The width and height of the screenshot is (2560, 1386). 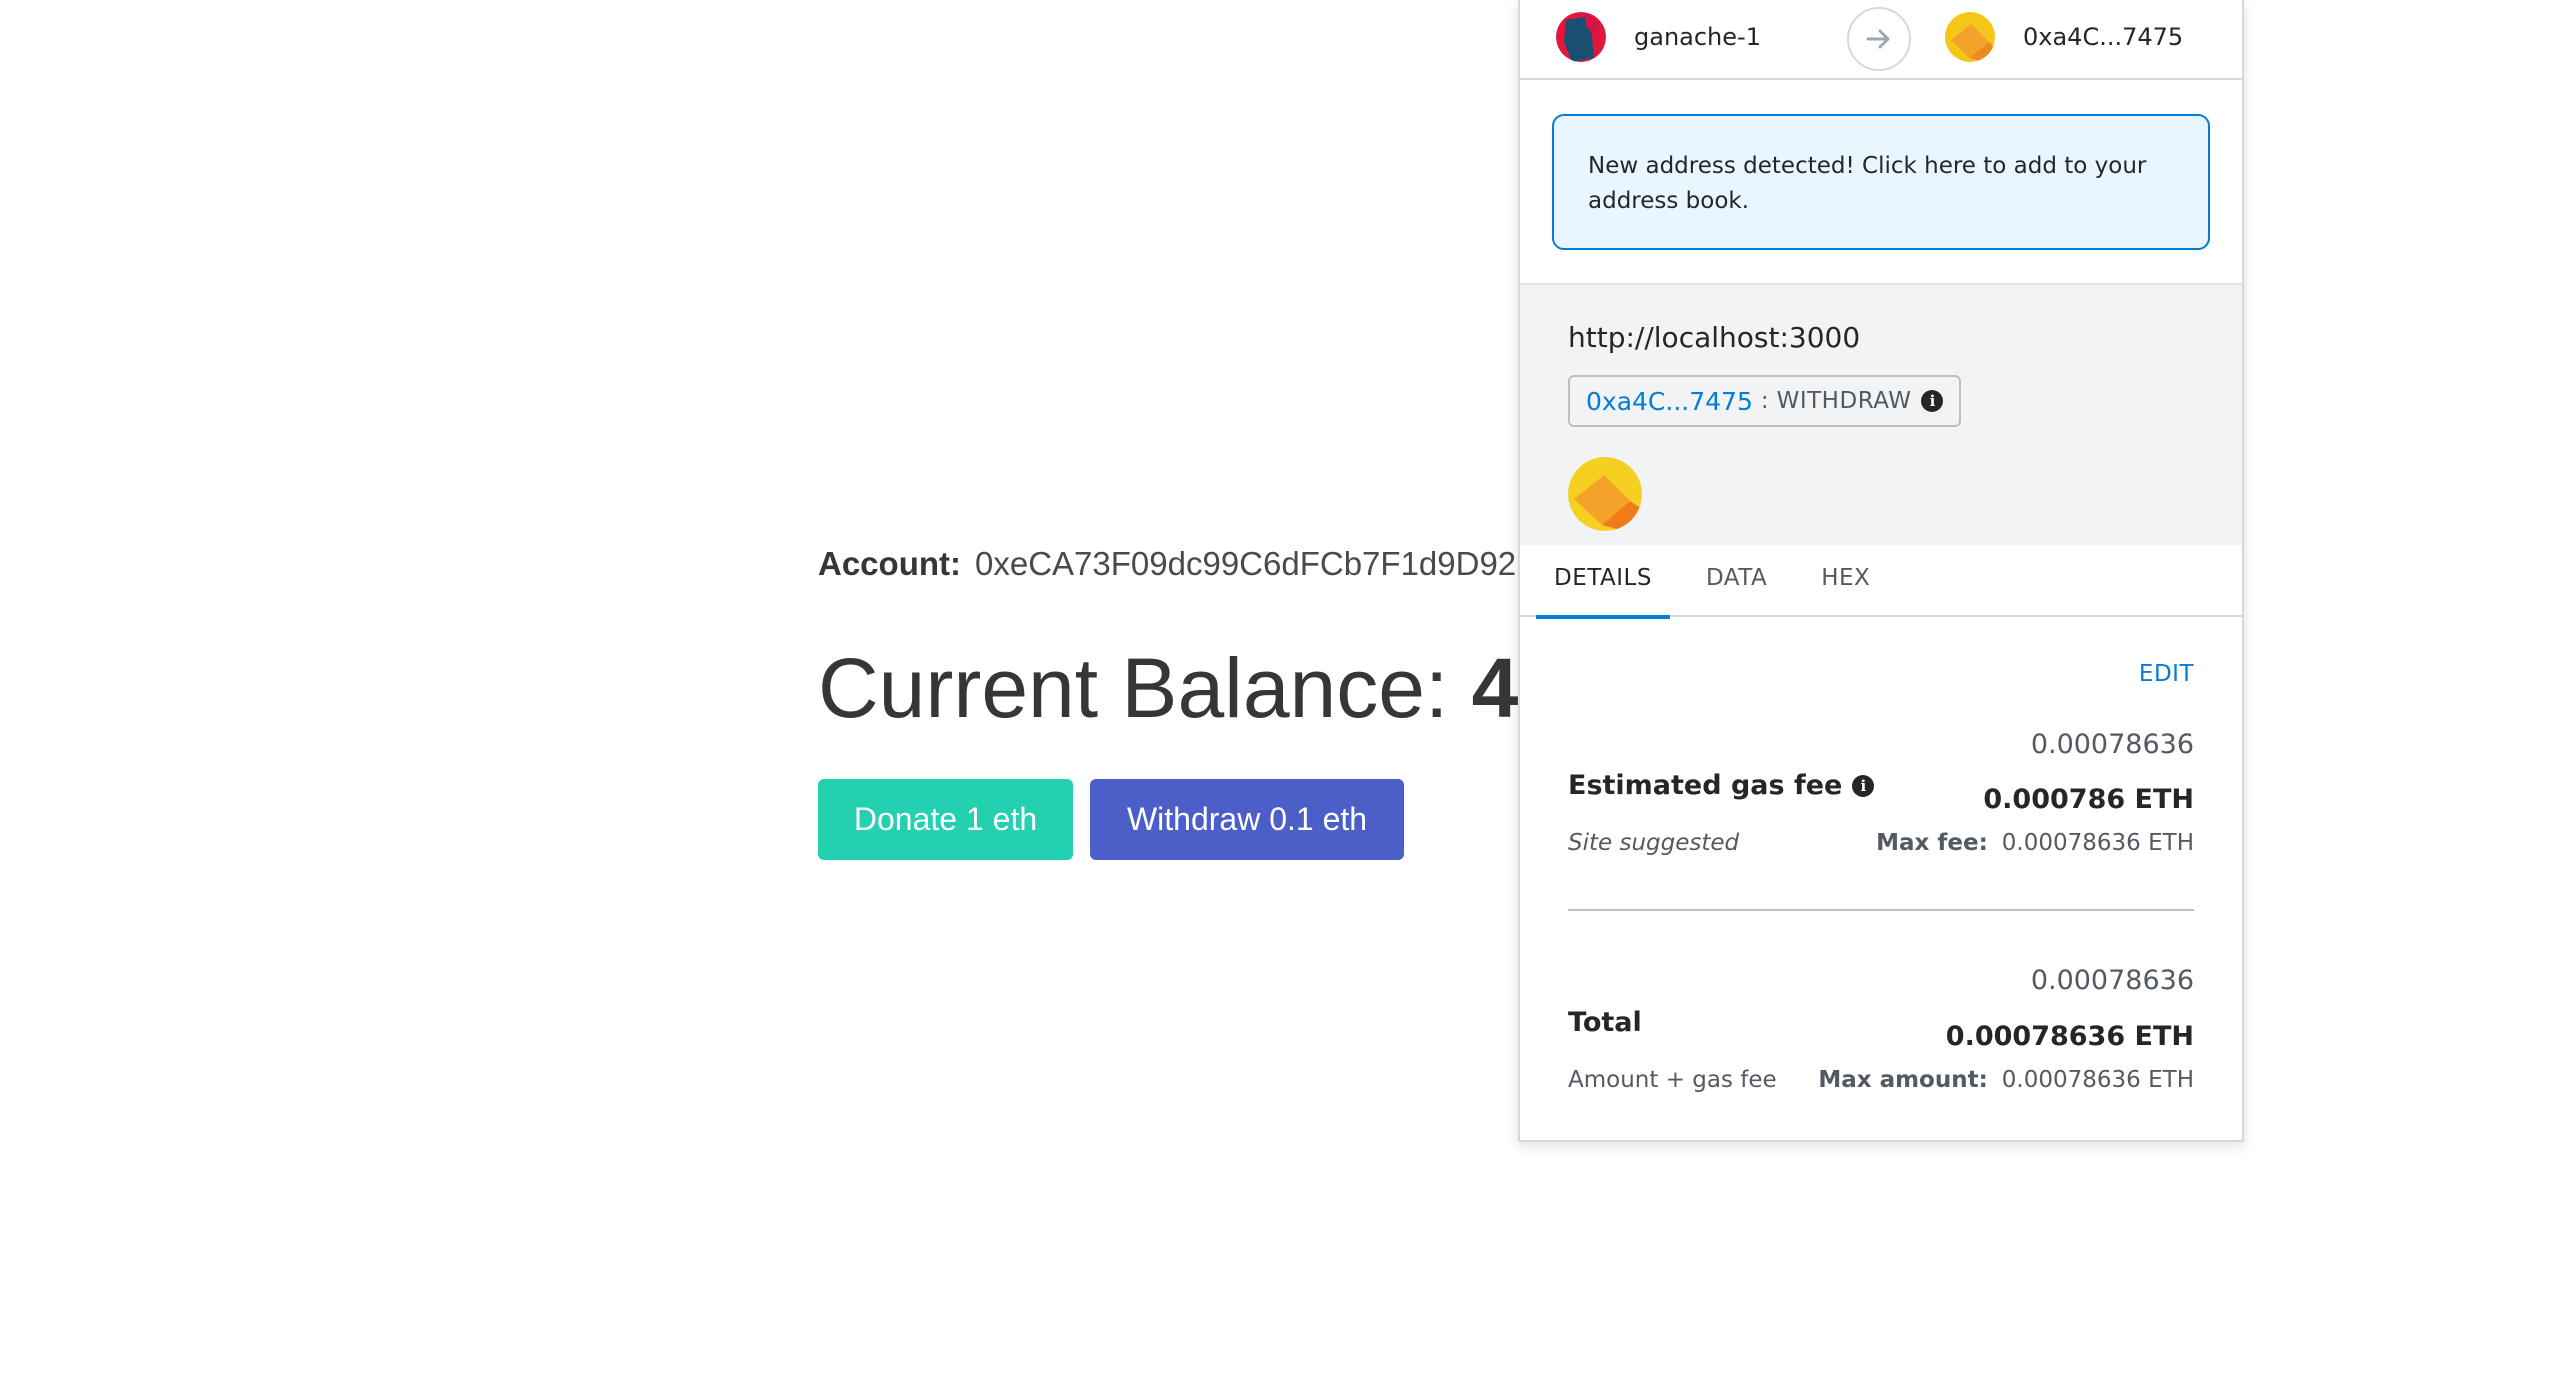 I want to click on donate-button: Donate 1 eth, so click(x=945, y=819).